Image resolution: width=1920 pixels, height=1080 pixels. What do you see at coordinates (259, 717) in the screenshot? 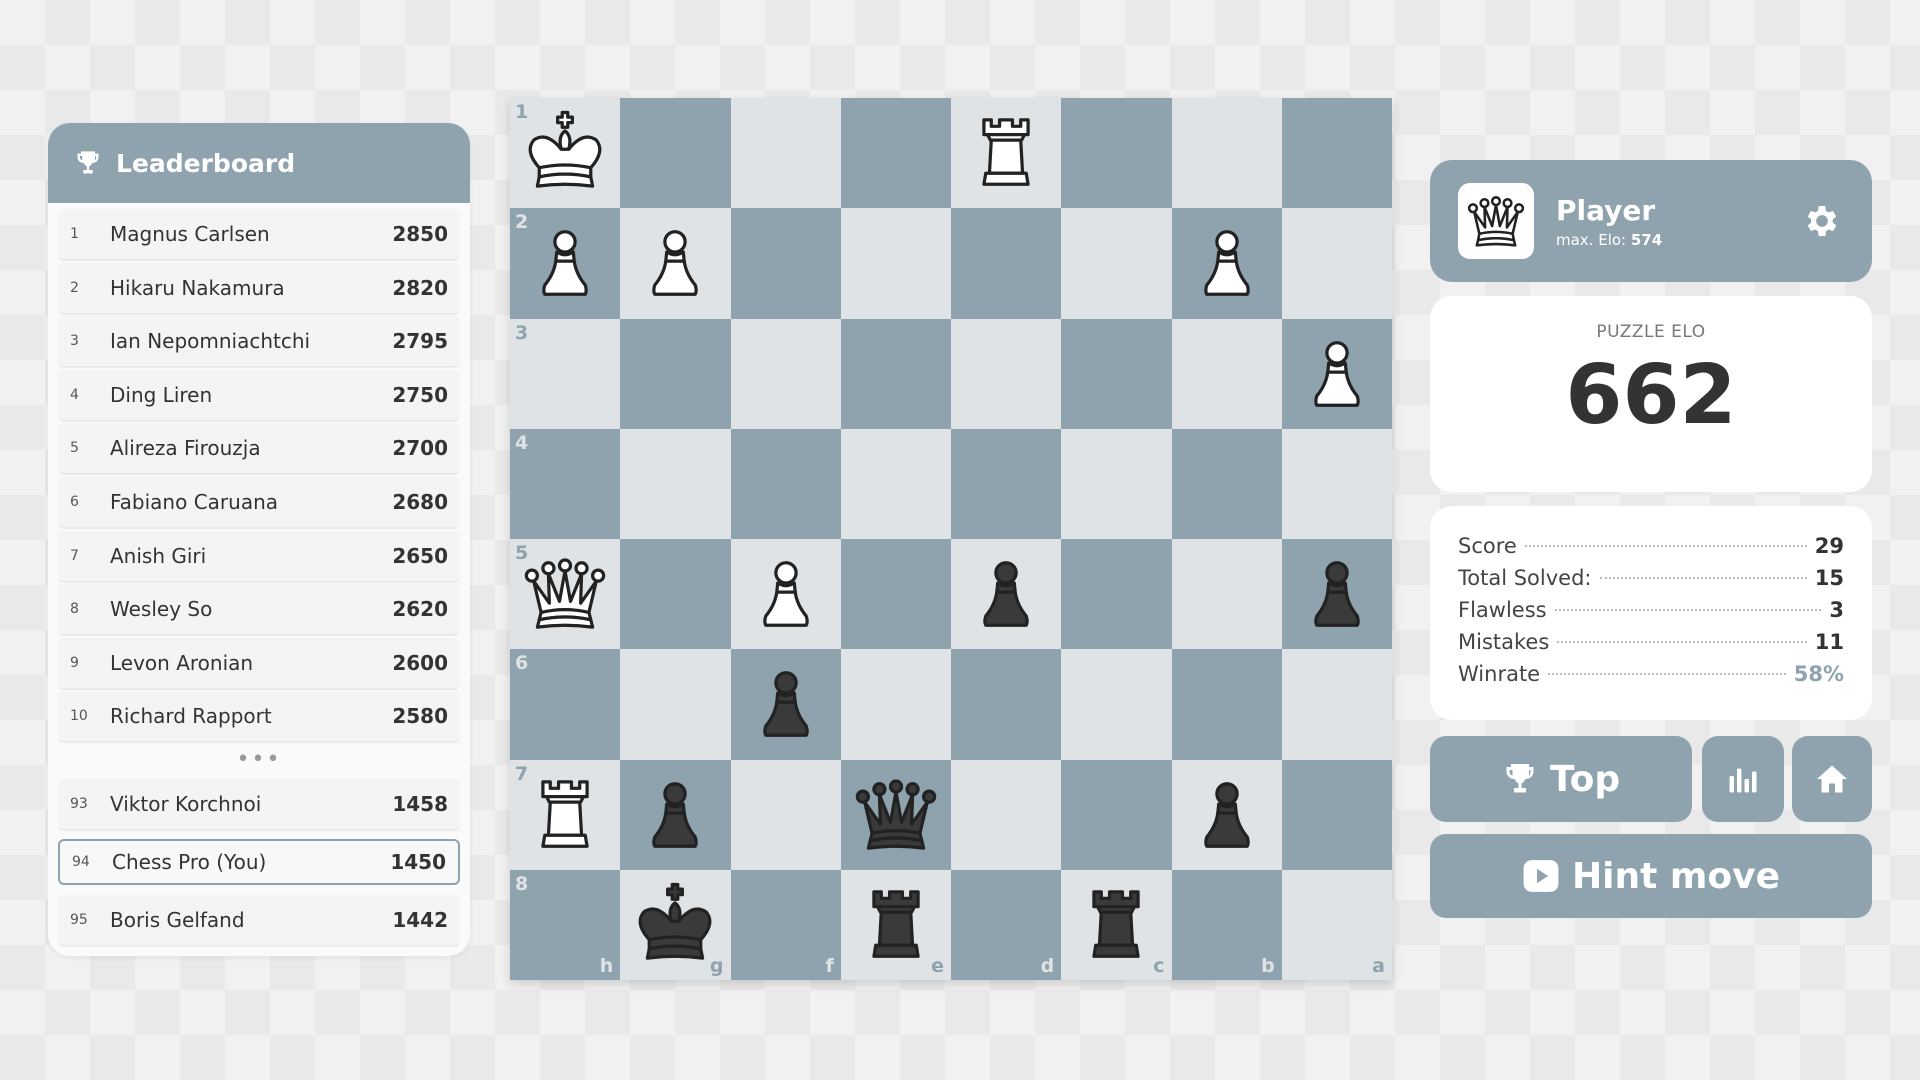
I see `leaderboard-row: 10 Richard Rapport 2580` at bounding box center [259, 717].